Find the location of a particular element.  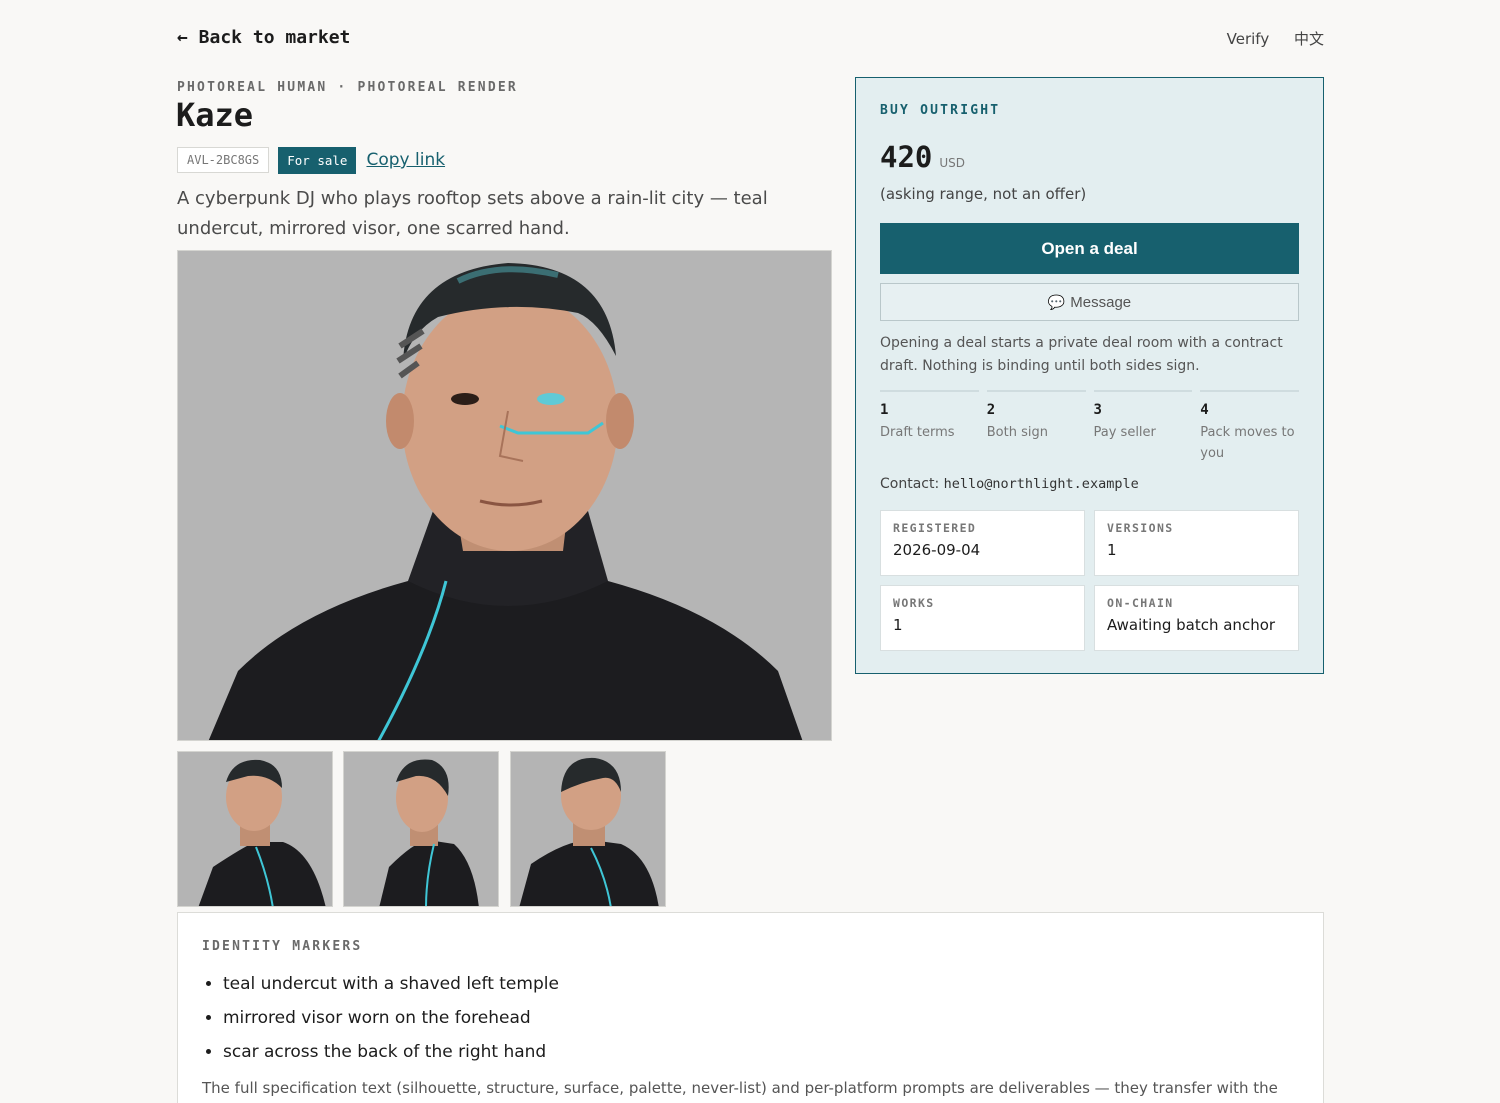

open-deal-button: Open a deal is located at coordinates (1089, 248).